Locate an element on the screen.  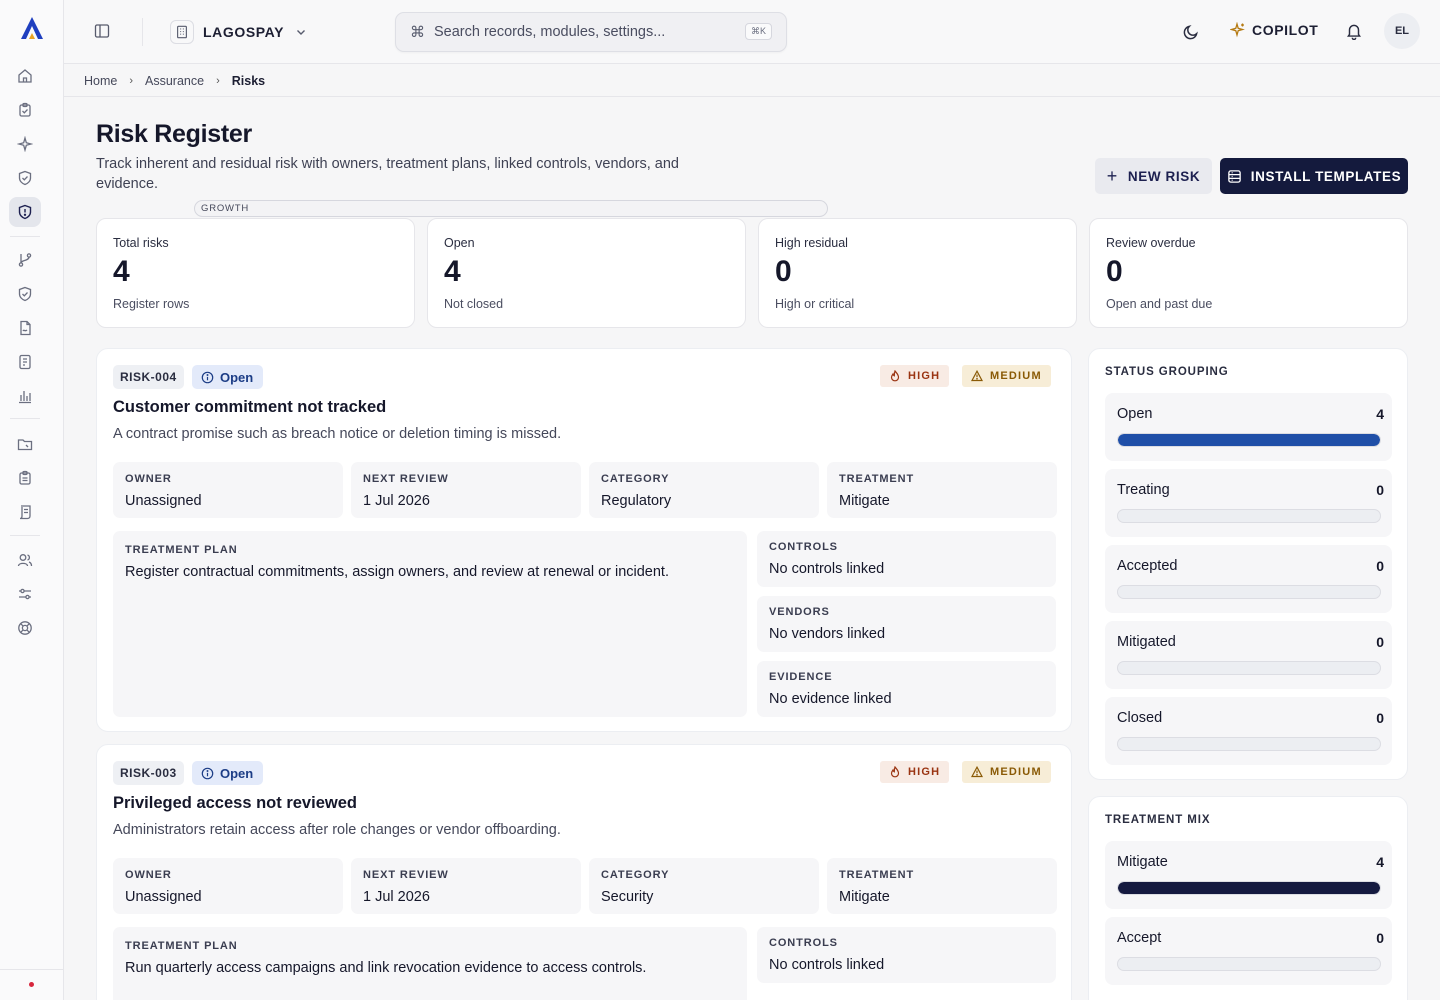
owner-field: OWNER Unassigned is located at coordinates (228, 490).